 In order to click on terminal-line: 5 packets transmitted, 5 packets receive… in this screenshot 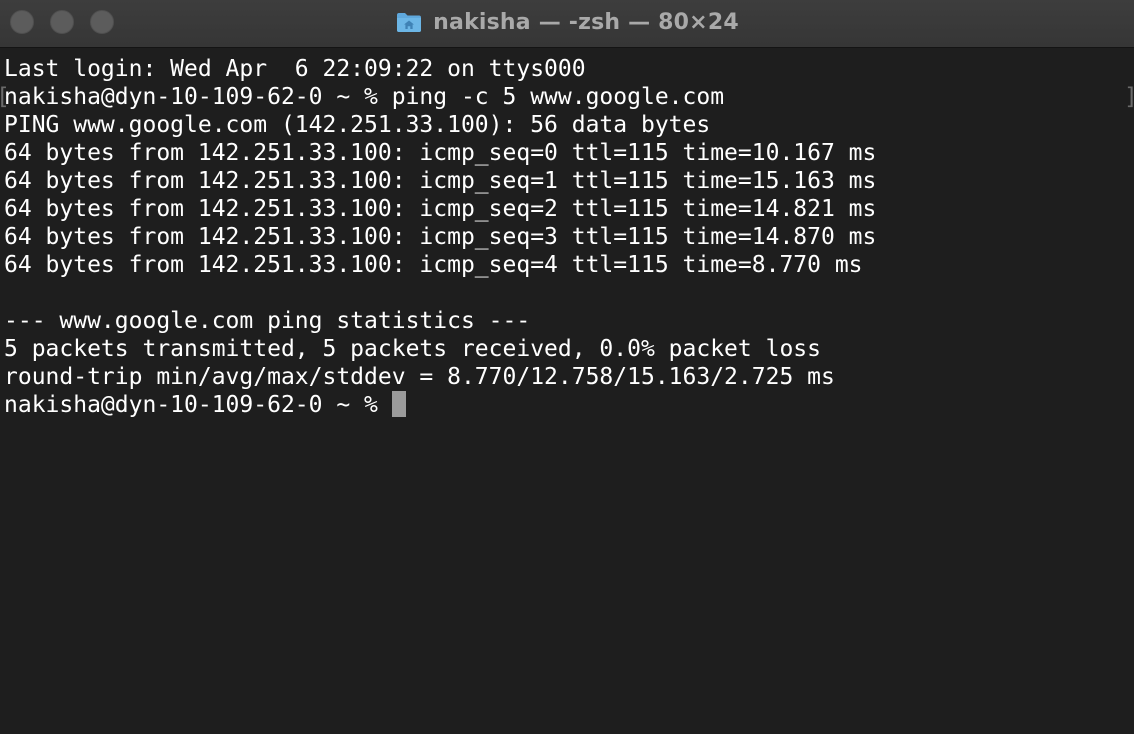, I will do `click(412, 349)`.